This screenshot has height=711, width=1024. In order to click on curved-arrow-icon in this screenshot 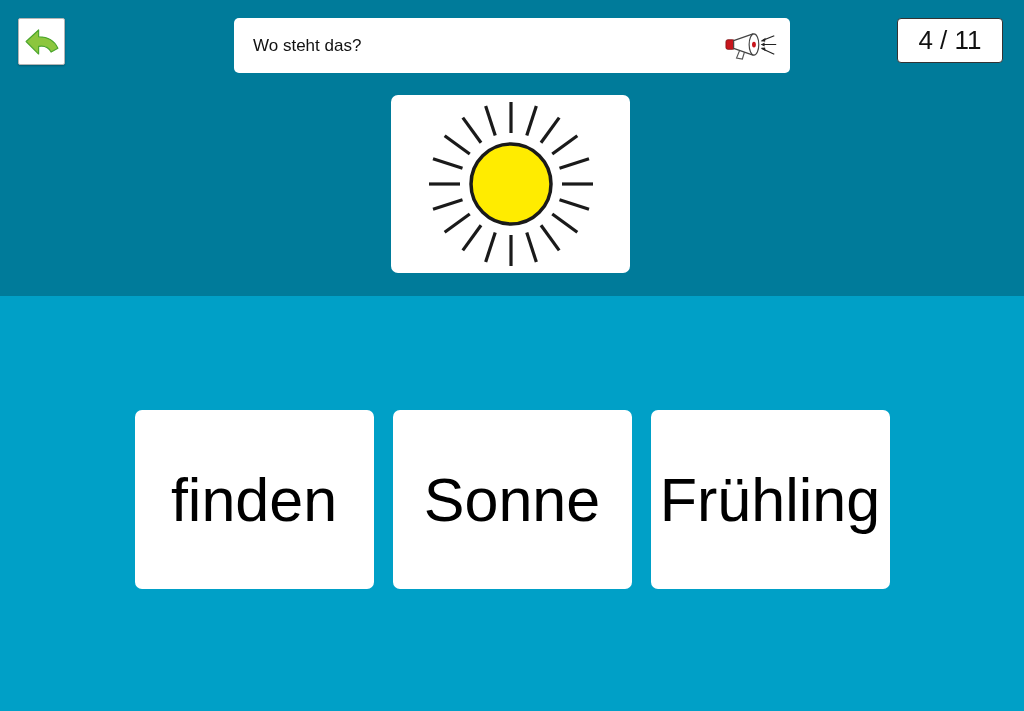, I will do `click(41, 41)`.